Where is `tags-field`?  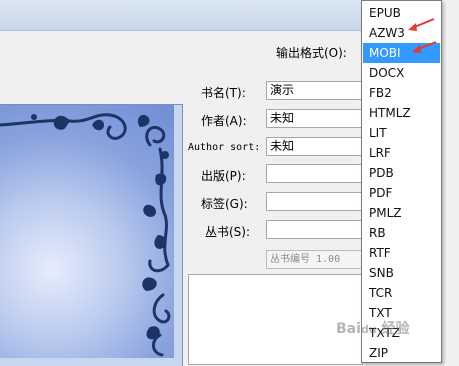
tags-field is located at coordinates (314, 201).